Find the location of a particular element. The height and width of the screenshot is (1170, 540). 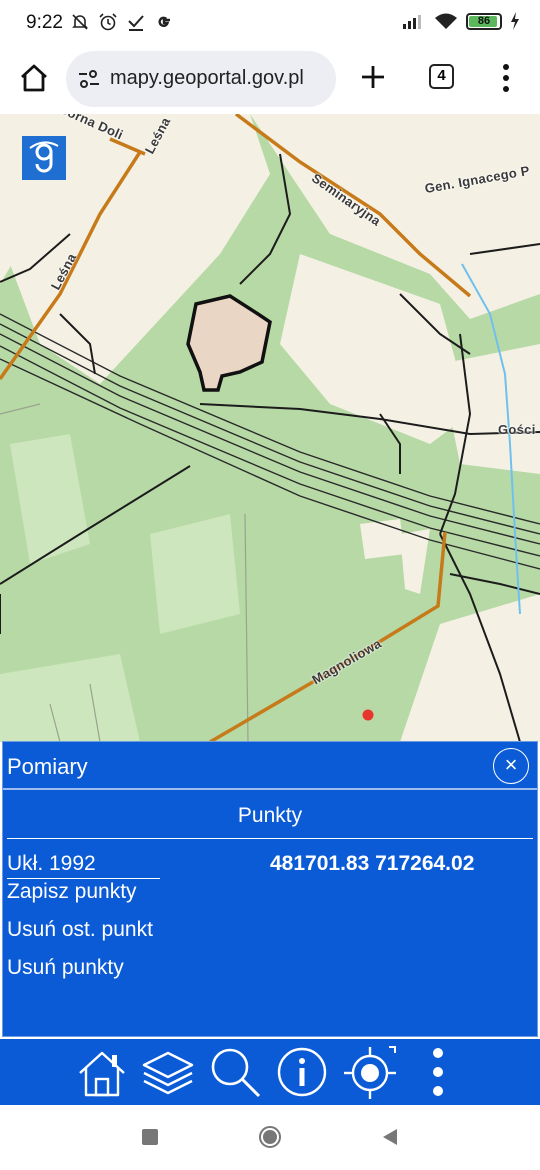

check-icon is located at coordinates (136, 23).